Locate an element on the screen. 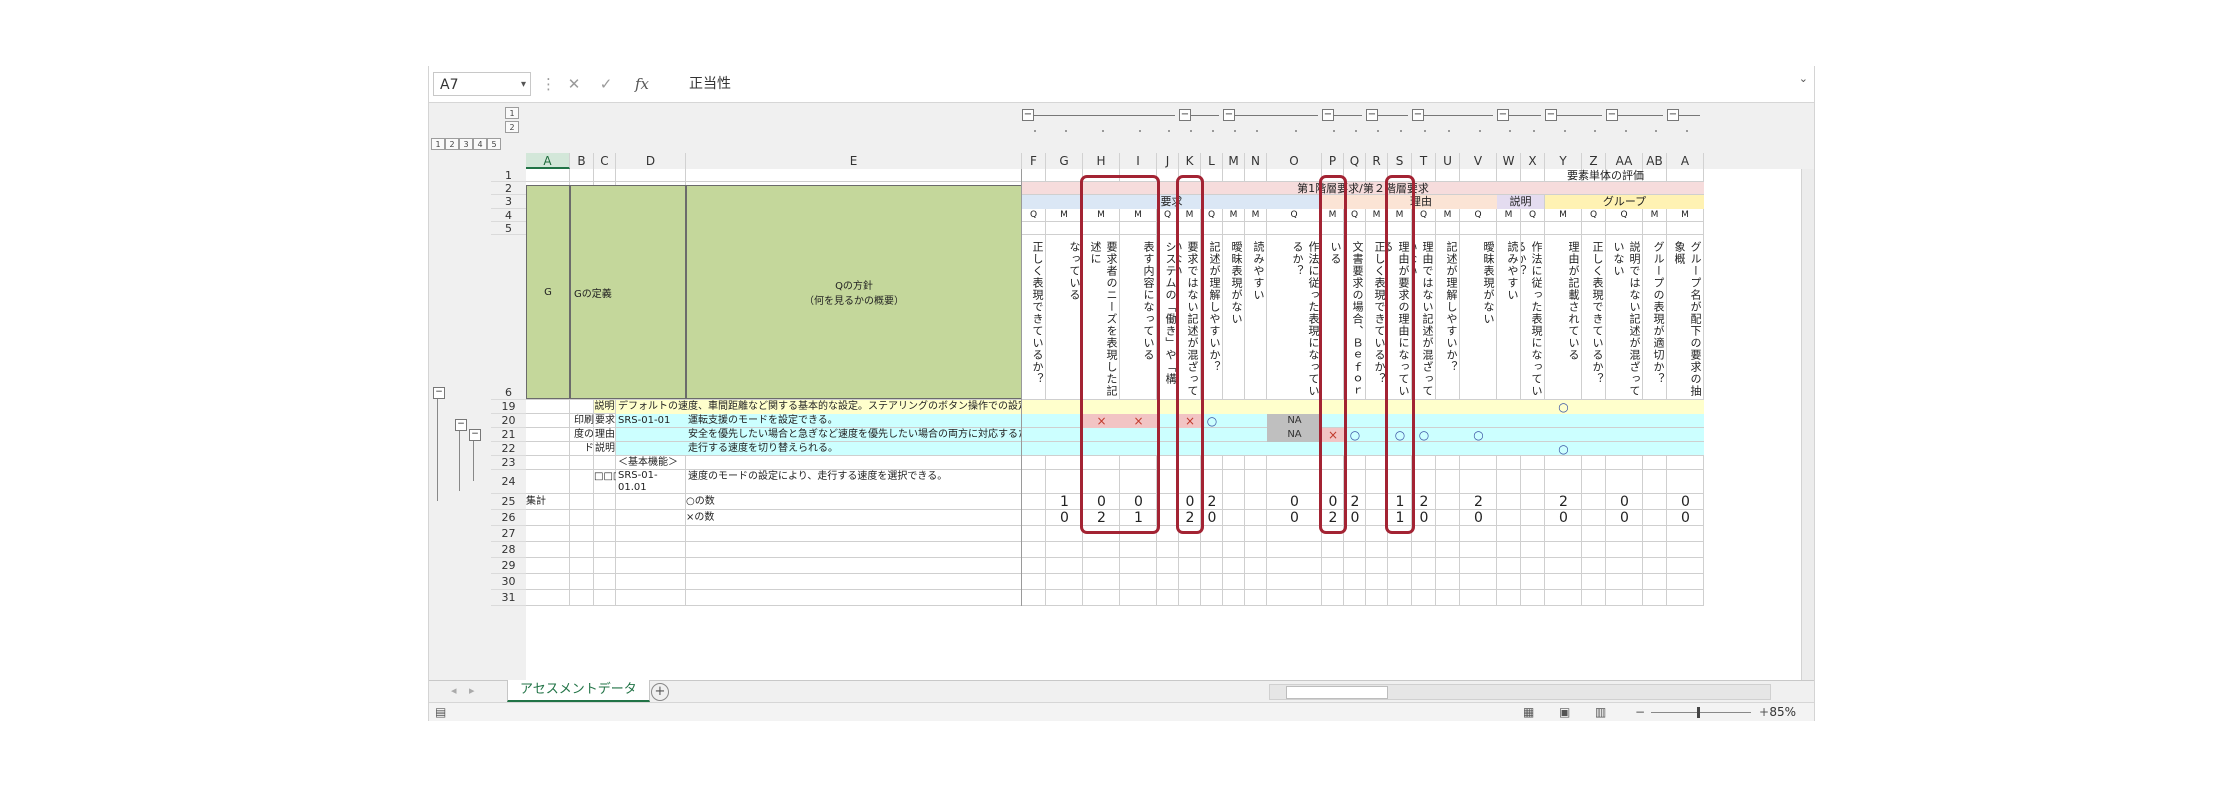  explanation-text: 走行する速度を切り替えられる。 is located at coordinates (854, 449).